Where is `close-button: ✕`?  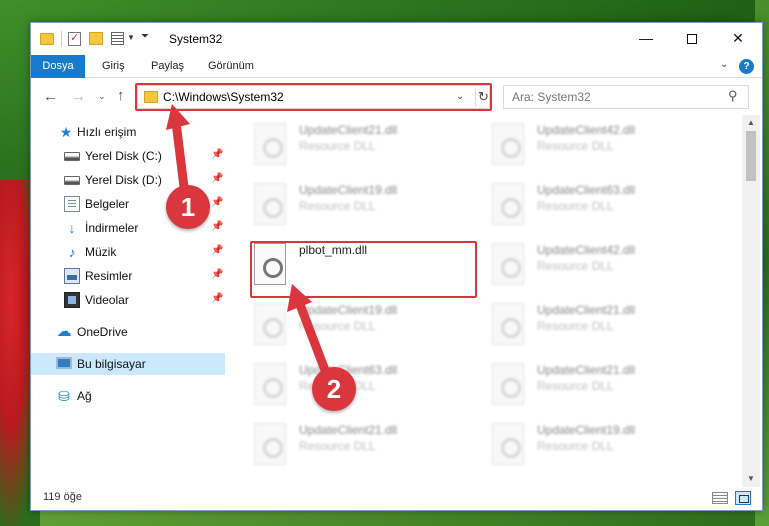 close-button: ✕ is located at coordinates (738, 38).